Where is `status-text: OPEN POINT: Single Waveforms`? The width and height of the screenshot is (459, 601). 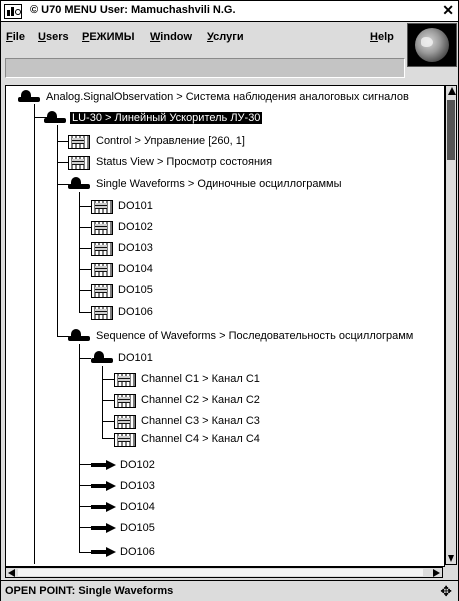
status-text: OPEN POINT: Single Waveforms is located at coordinates (89, 591).